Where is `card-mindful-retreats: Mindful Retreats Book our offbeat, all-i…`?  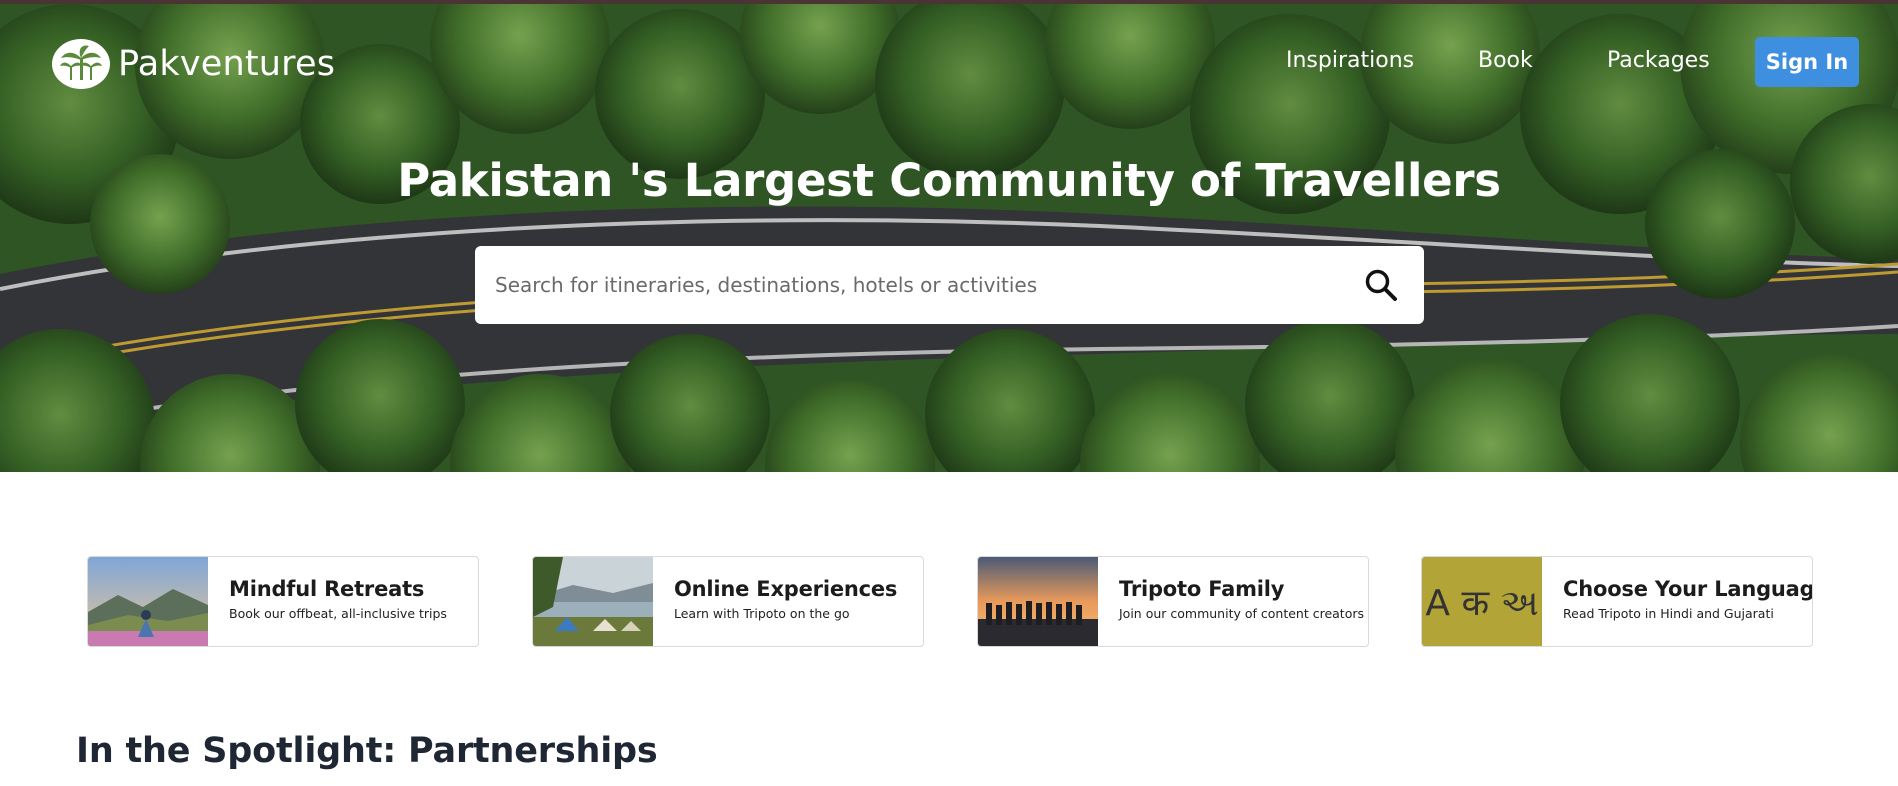
card-mindful-retreats: Mindful Retreats Book our offbeat, all-i… is located at coordinates (283, 601).